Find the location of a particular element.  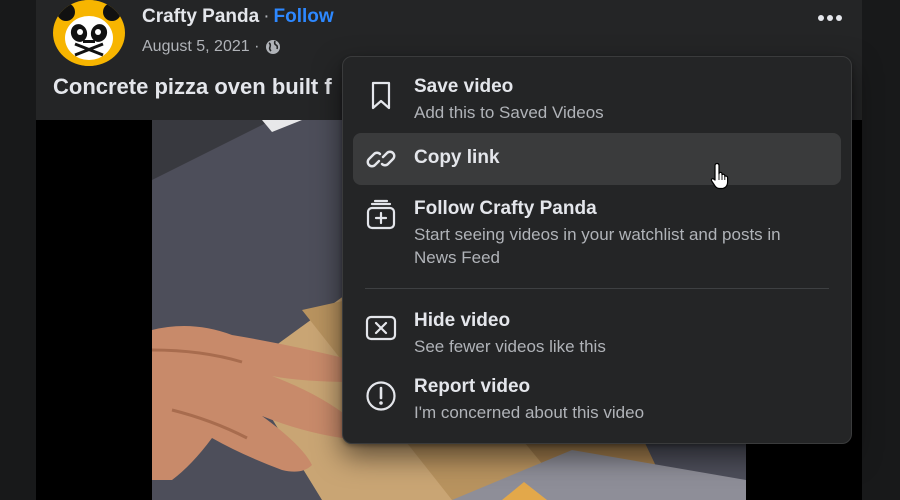

post-meta: August 5, 2021 · is located at coordinates (211, 47).